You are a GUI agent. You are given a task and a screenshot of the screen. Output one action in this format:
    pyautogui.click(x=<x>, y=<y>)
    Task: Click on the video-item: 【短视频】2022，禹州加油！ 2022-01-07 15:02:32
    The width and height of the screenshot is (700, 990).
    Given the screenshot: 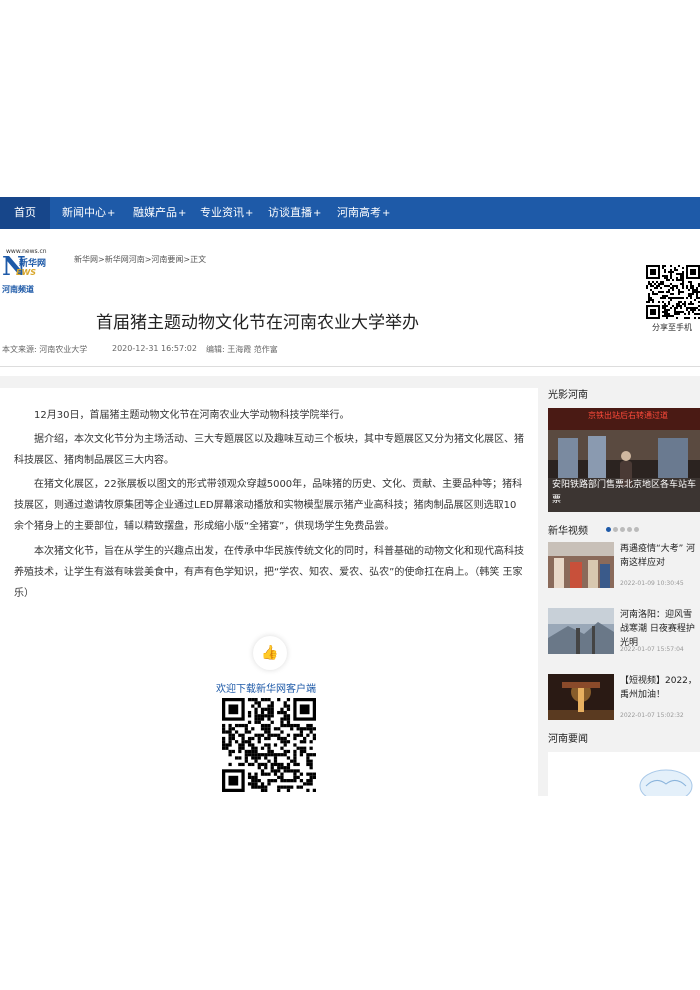 What is the action you would take?
    pyautogui.click(x=624, y=702)
    